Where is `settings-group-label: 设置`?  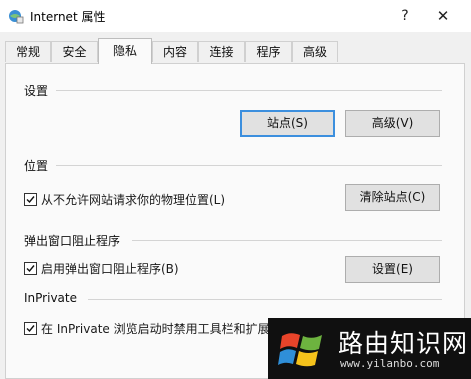 settings-group-label: 设置 is located at coordinates (36, 91).